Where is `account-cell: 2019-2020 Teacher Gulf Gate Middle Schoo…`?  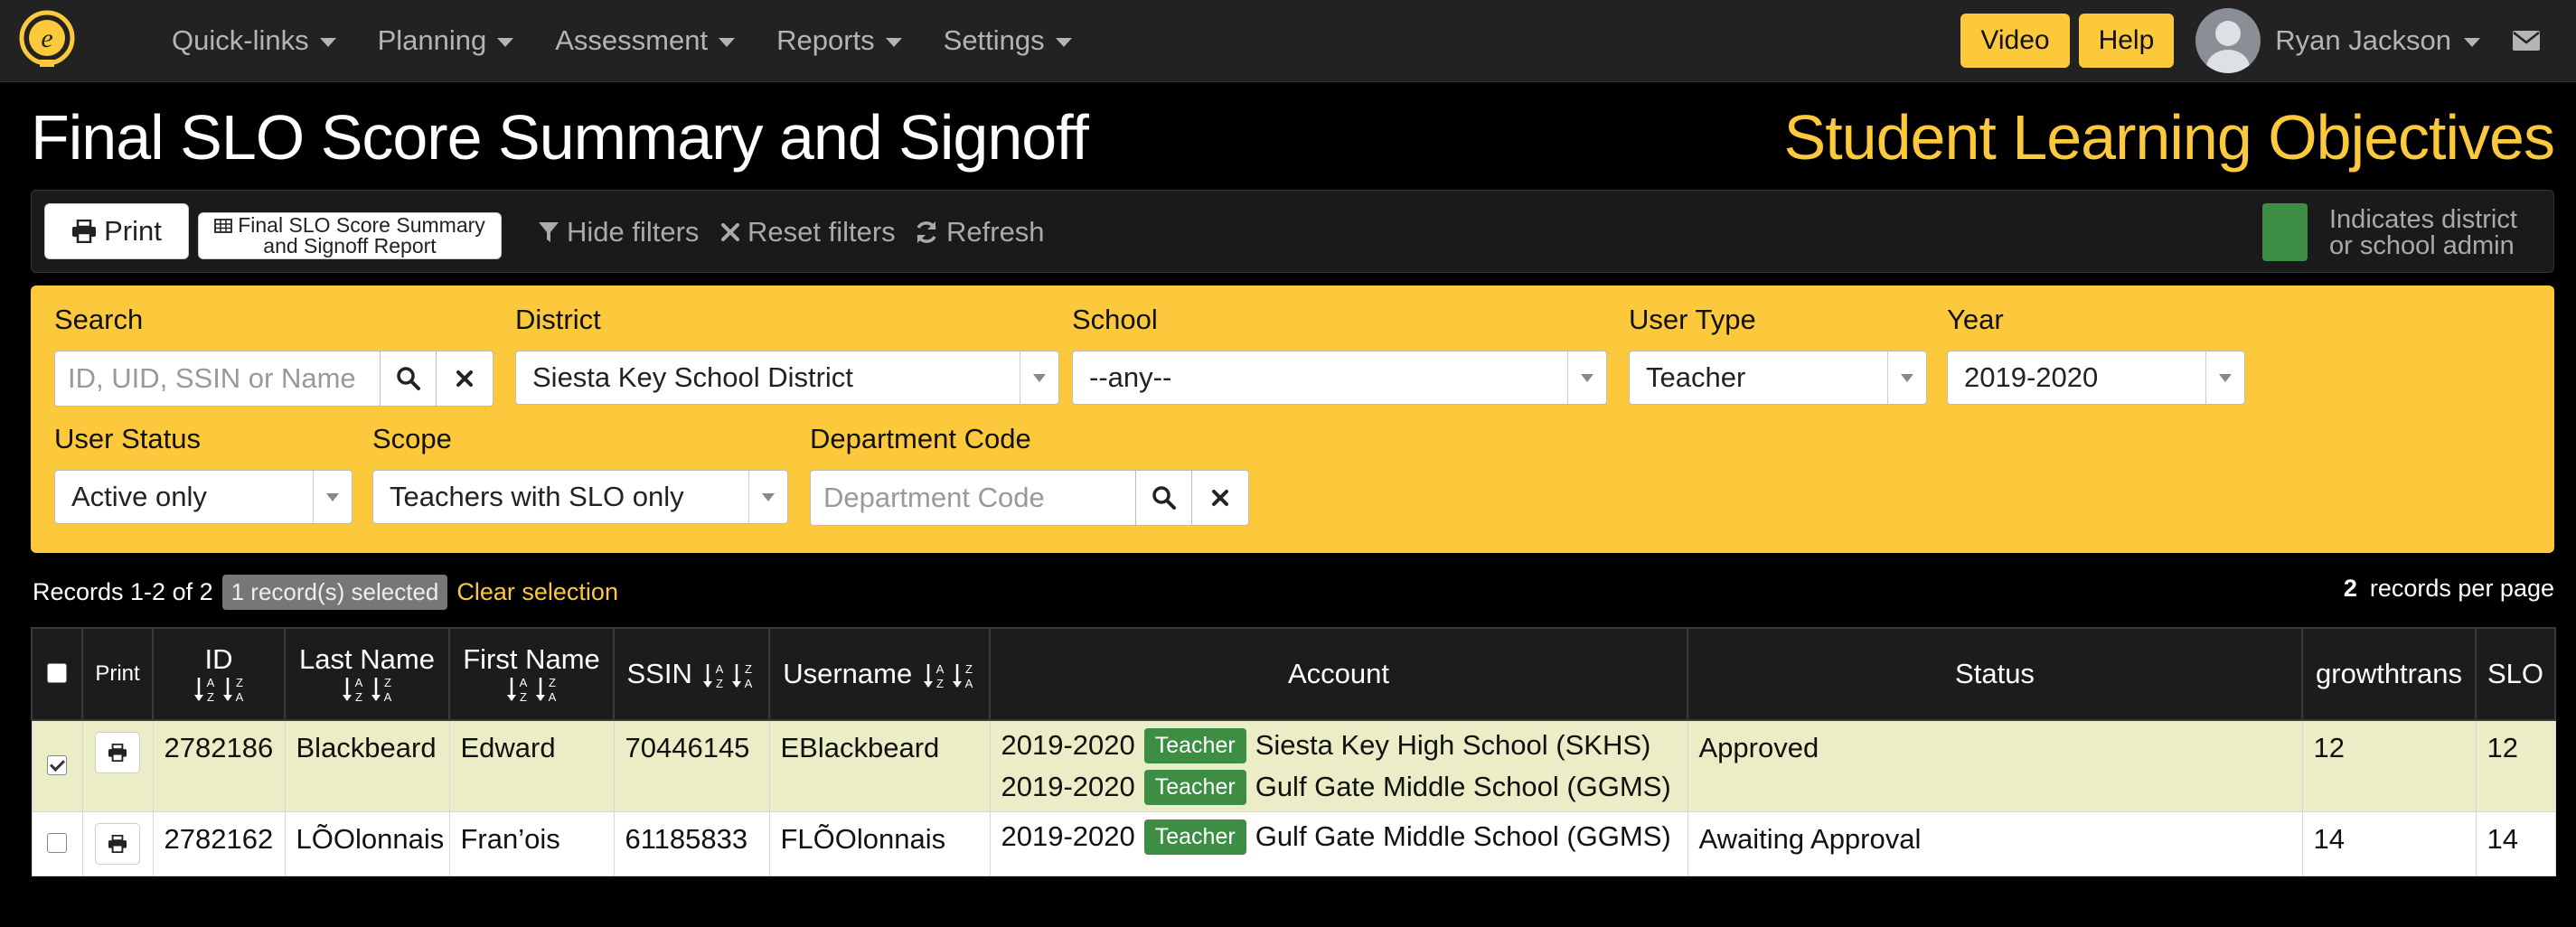 account-cell: 2019-2020 Teacher Gulf Gate Middle Schoo… is located at coordinates (1339, 843).